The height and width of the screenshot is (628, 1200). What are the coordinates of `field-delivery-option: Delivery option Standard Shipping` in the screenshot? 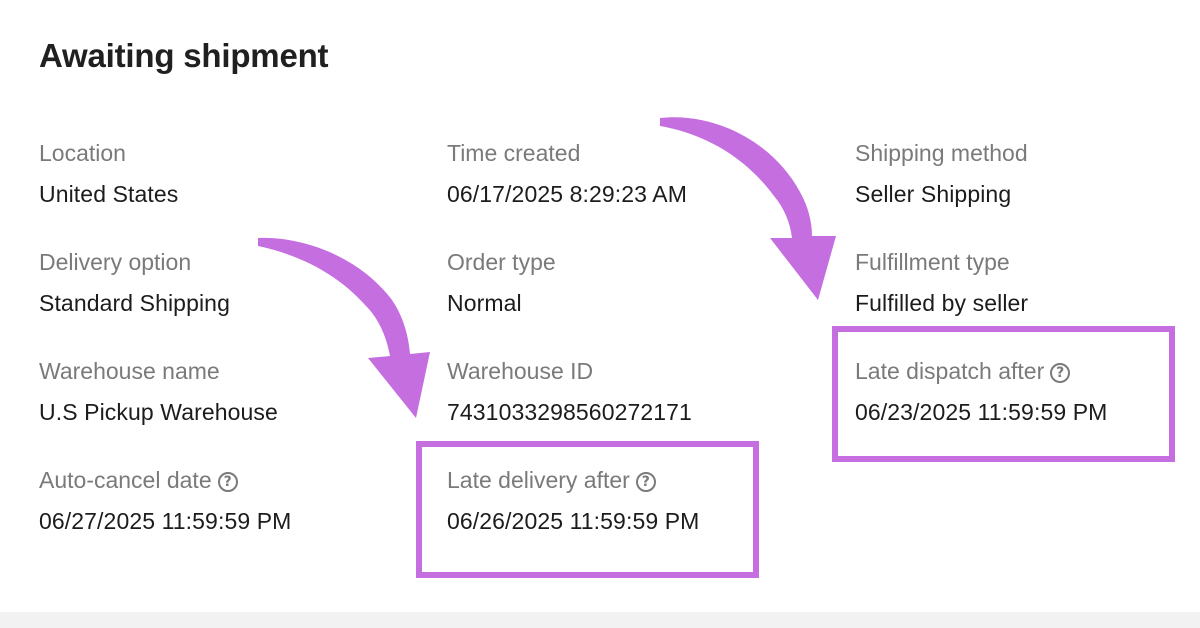 It's located at (219, 282).